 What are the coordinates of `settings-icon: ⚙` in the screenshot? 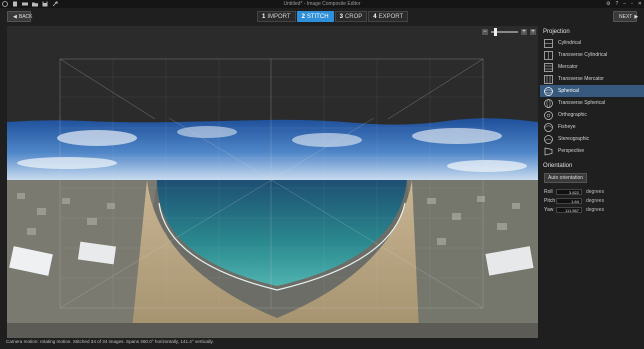 It's located at (608, 4).